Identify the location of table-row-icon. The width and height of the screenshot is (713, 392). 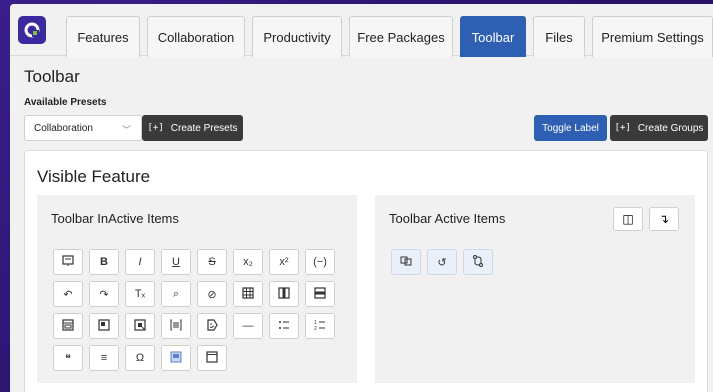
(320, 294).